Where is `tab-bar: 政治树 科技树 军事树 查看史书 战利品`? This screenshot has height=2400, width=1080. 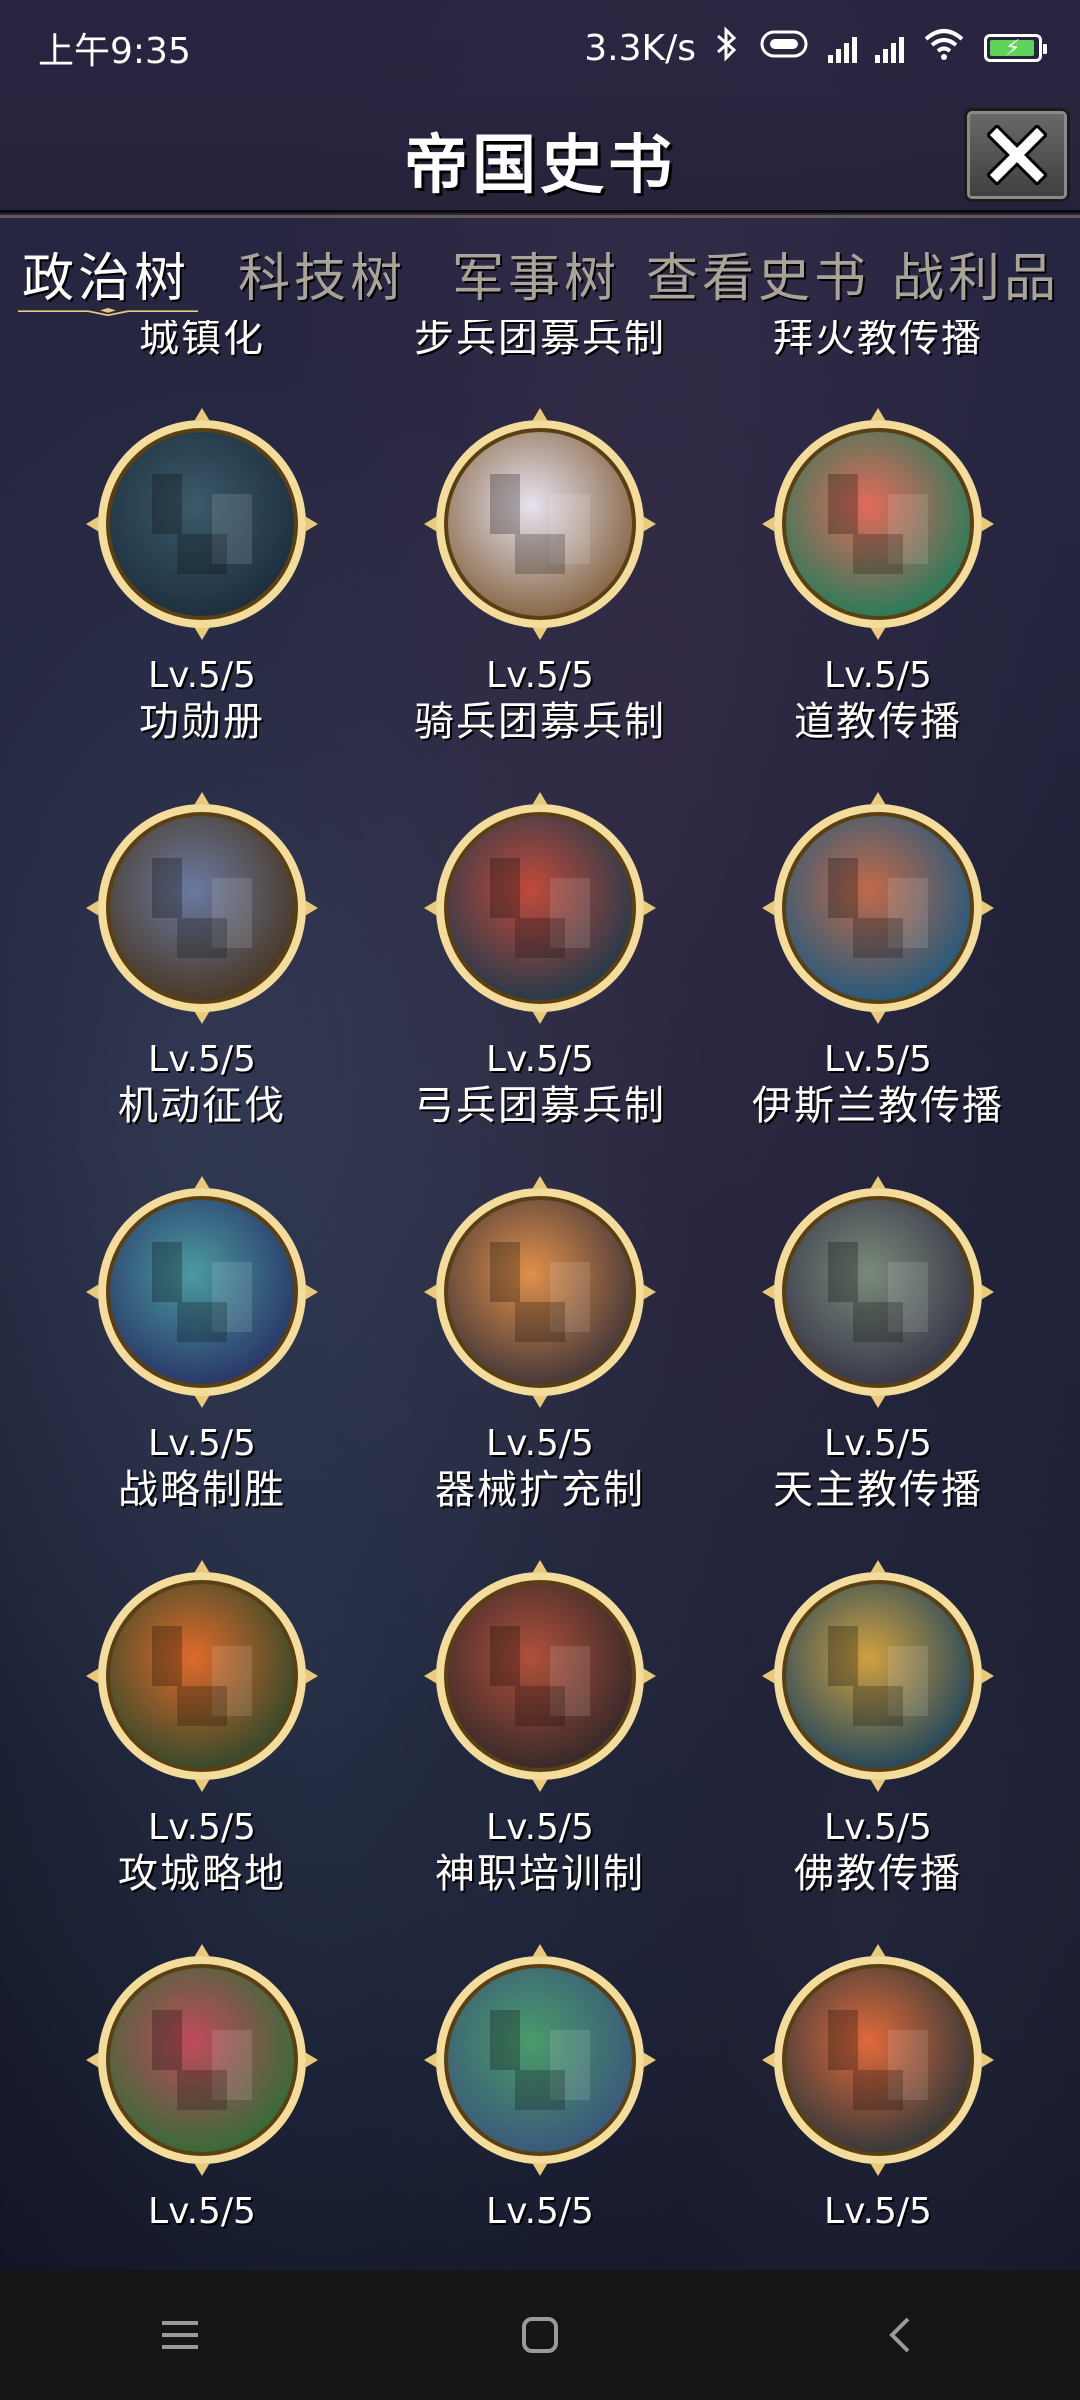 tab-bar: 政治树 科技树 军事树 查看史书 战利品 is located at coordinates (540, 277).